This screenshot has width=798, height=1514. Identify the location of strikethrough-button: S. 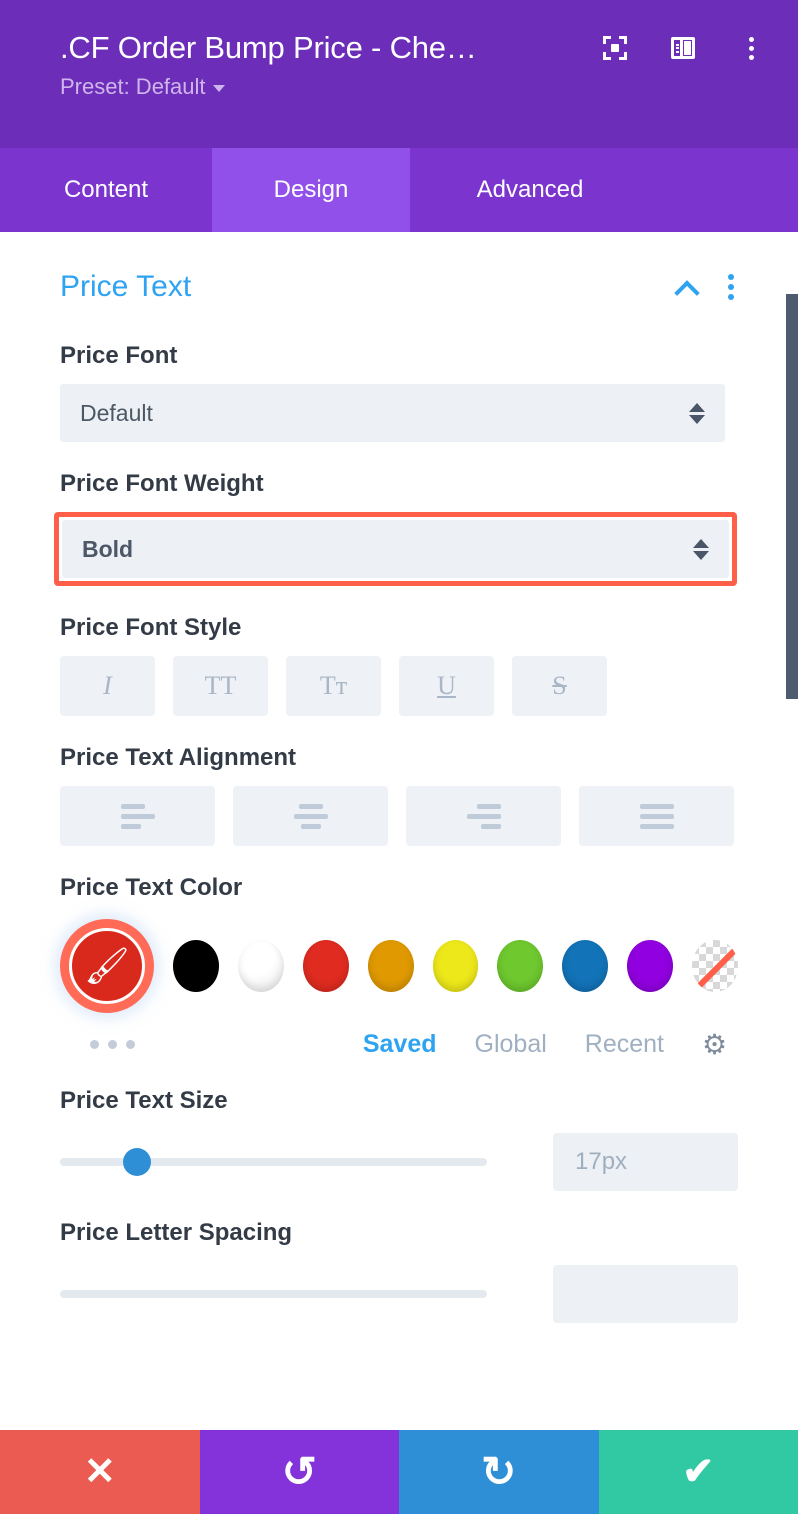
(559, 686).